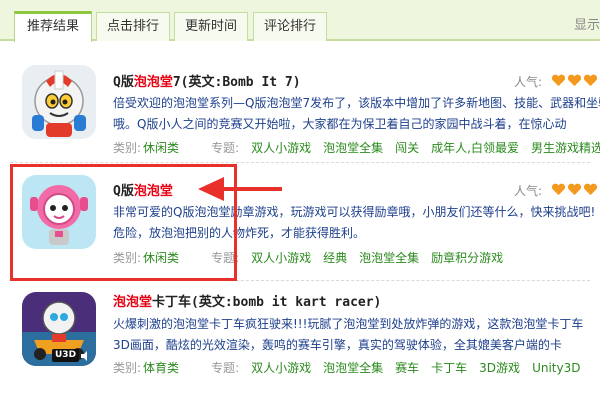 The width and height of the screenshot is (600, 401). I want to click on display-toggle: 显示, so click(587, 23).